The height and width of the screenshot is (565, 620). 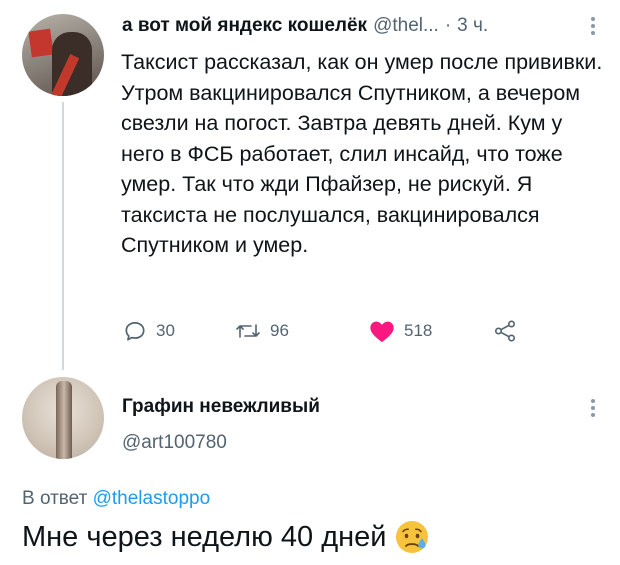 I want to click on reply-prefix: В ответ, so click(x=55, y=498).